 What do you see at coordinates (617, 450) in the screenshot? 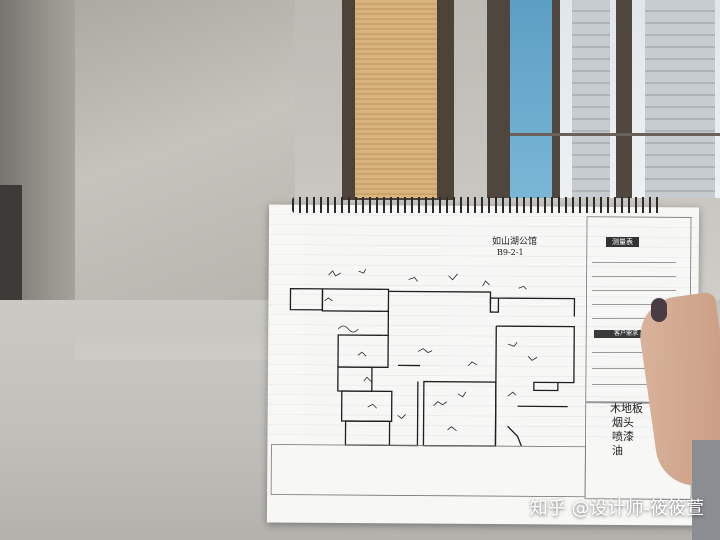
I see `handwritten-remark-4: 油` at bounding box center [617, 450].